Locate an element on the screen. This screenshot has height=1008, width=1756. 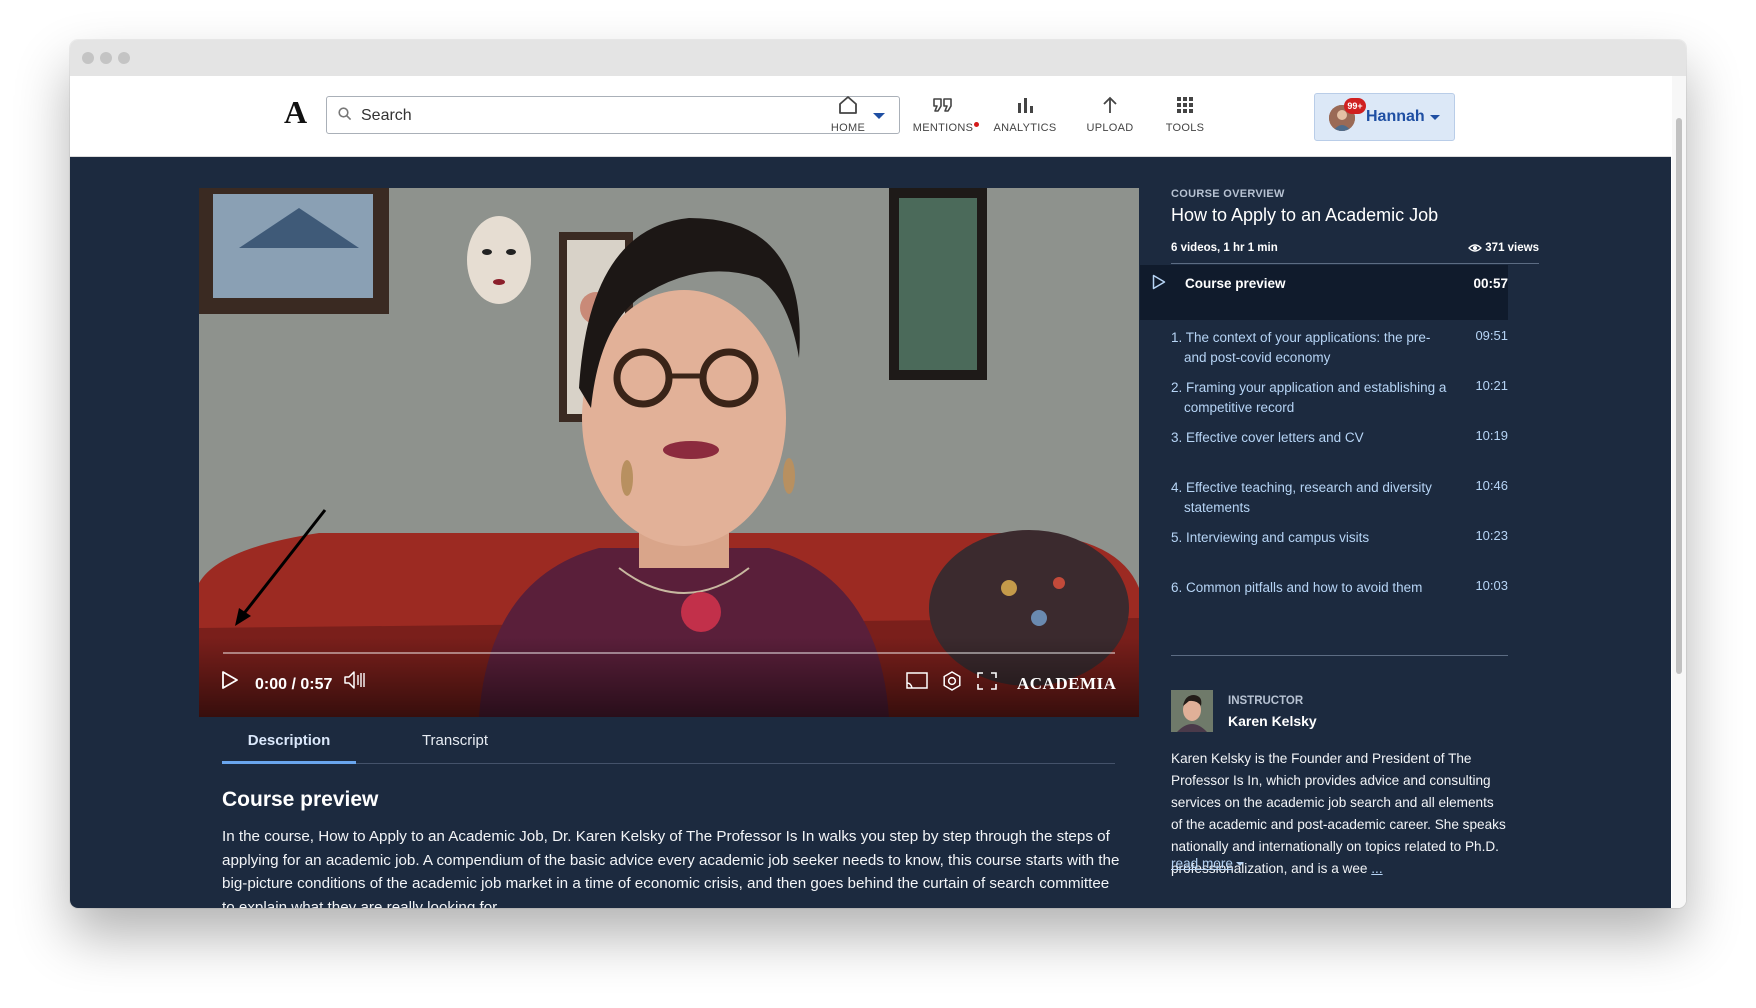
nav-tools: TOOLS is located at coordinates (1185, 113).